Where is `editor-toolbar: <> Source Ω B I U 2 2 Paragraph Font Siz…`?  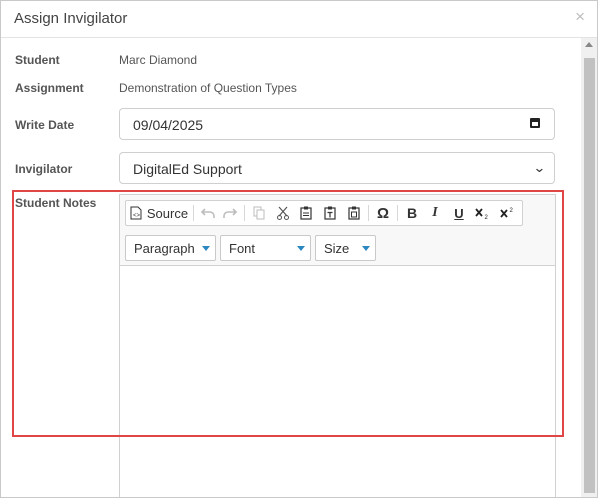 editor-toolbar: <> Source Ω B I U 2 2 Paragraph Font Siz… is located at coordinates (337, 230).